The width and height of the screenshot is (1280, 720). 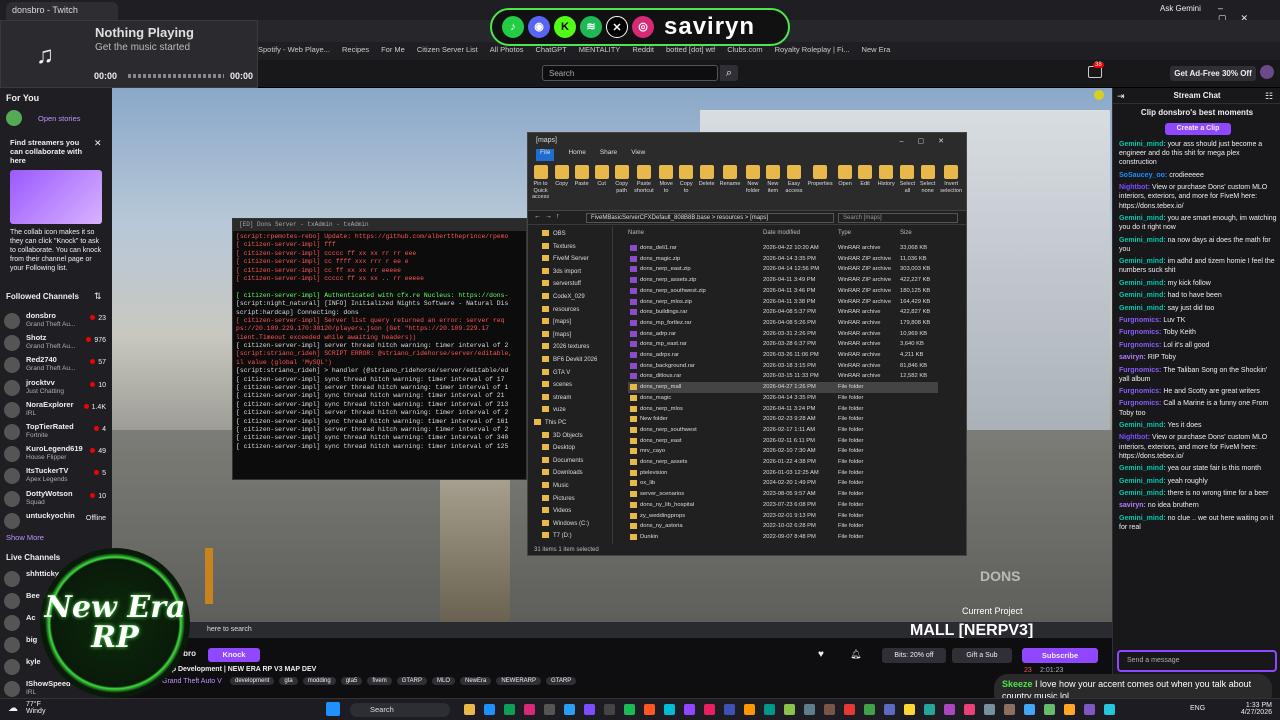 What do you see at coordinates (549, 216) in the screenshot?
I see `nav-arrows-icon: ←→↑` at bounding box center [549, 216].